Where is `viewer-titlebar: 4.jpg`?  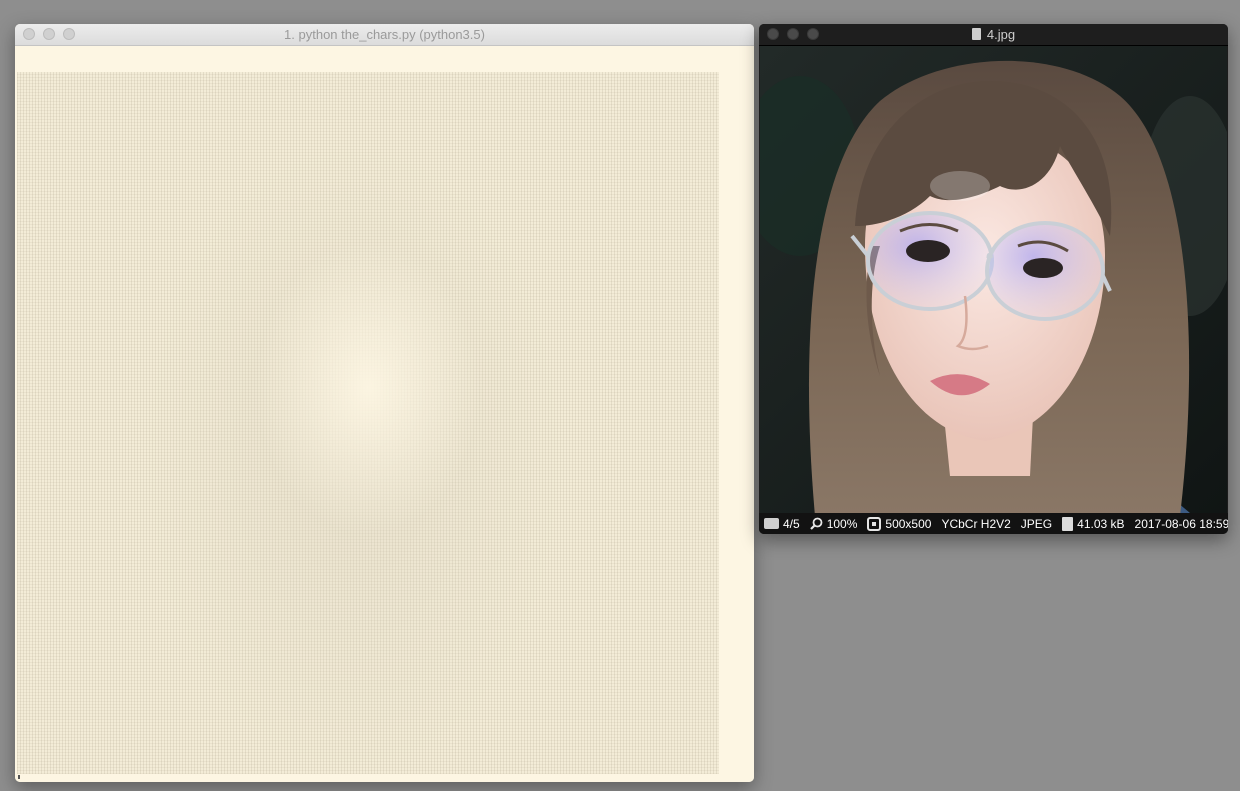 viewer-titlebar: 4.jpg is located at coordinates (993, 35).